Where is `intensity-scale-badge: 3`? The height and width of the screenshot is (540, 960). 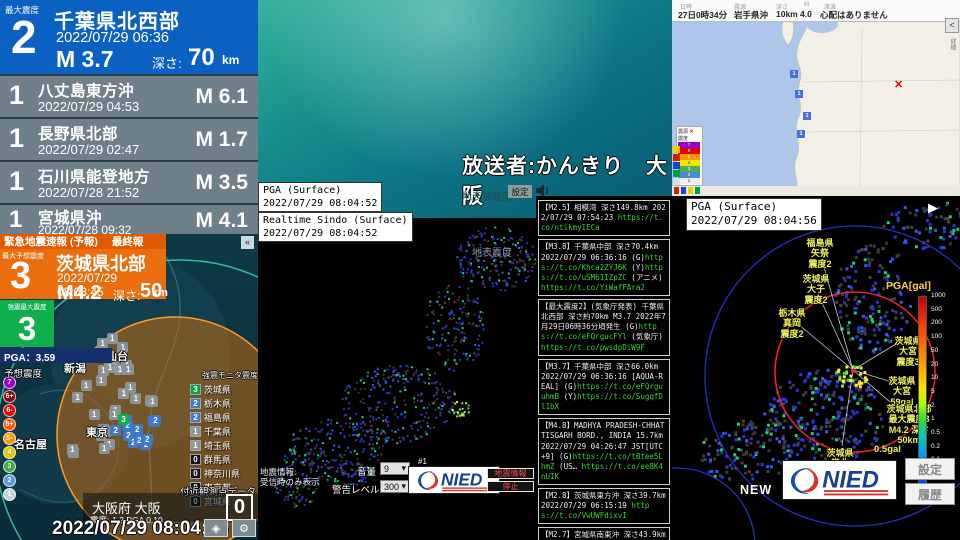 intensity-scale-badge: 3 is located at coordinates (9, 466).